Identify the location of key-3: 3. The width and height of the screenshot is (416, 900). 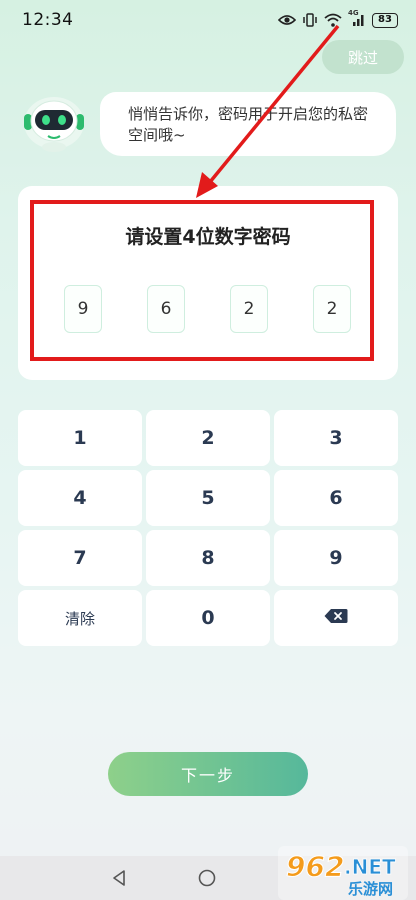
(336, 438).